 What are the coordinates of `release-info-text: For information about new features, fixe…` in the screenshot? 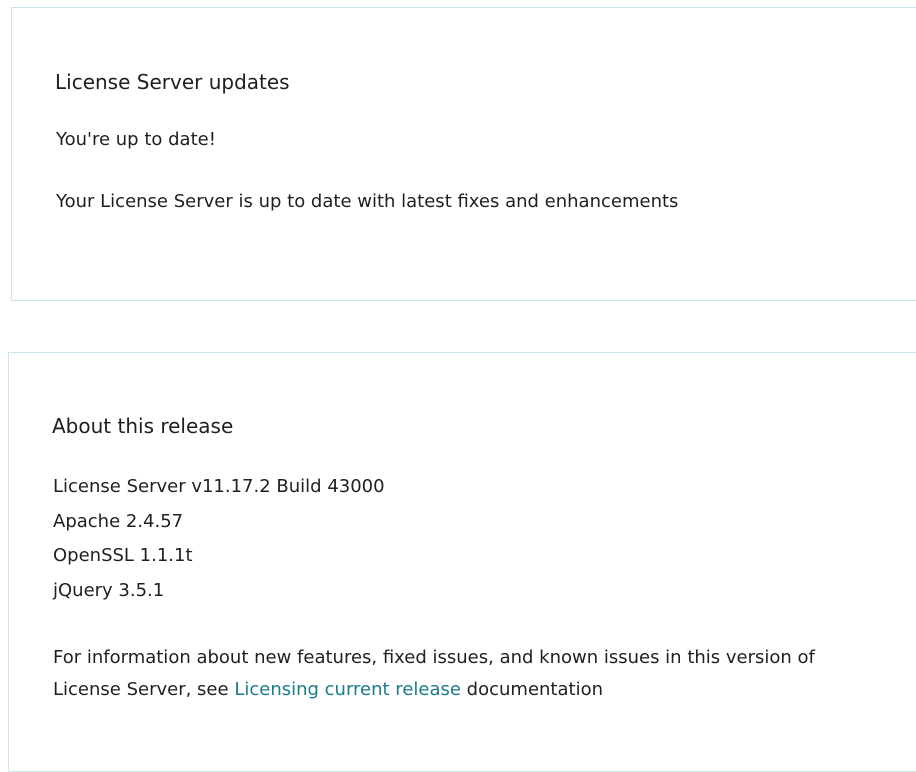 It's located at (463, 674).